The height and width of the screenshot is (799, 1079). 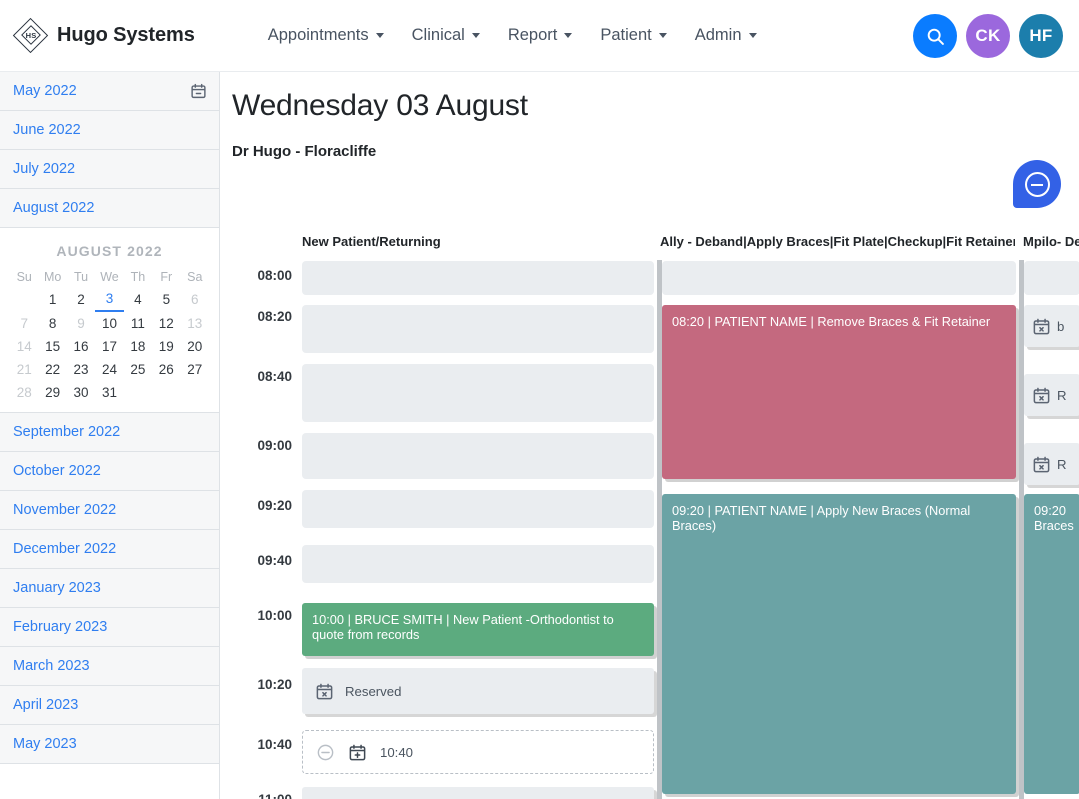 I want to click on search-button, so click(x=935, y=36).